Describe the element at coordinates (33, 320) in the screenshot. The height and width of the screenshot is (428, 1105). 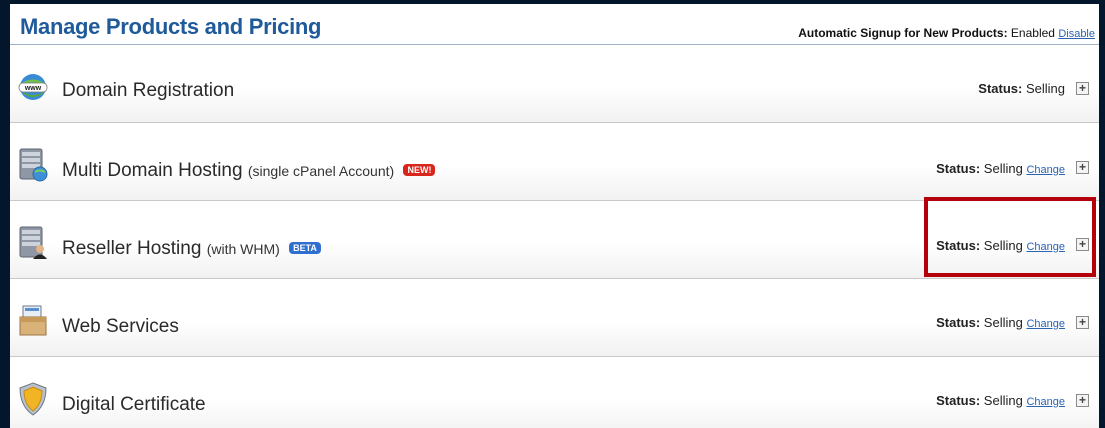
I see `web-box-icon` at that location.